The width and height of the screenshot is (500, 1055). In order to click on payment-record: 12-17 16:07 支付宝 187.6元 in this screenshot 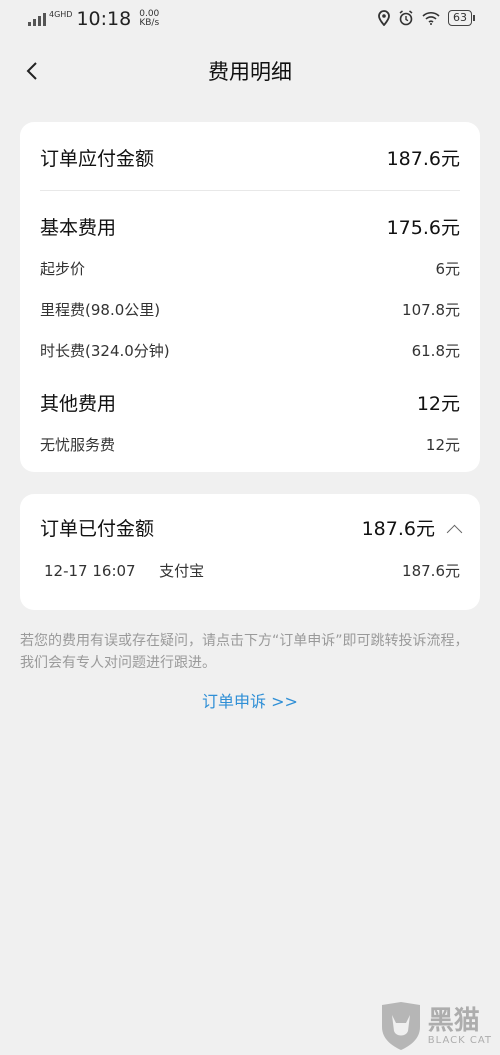, I will do `click(252, 570)`.